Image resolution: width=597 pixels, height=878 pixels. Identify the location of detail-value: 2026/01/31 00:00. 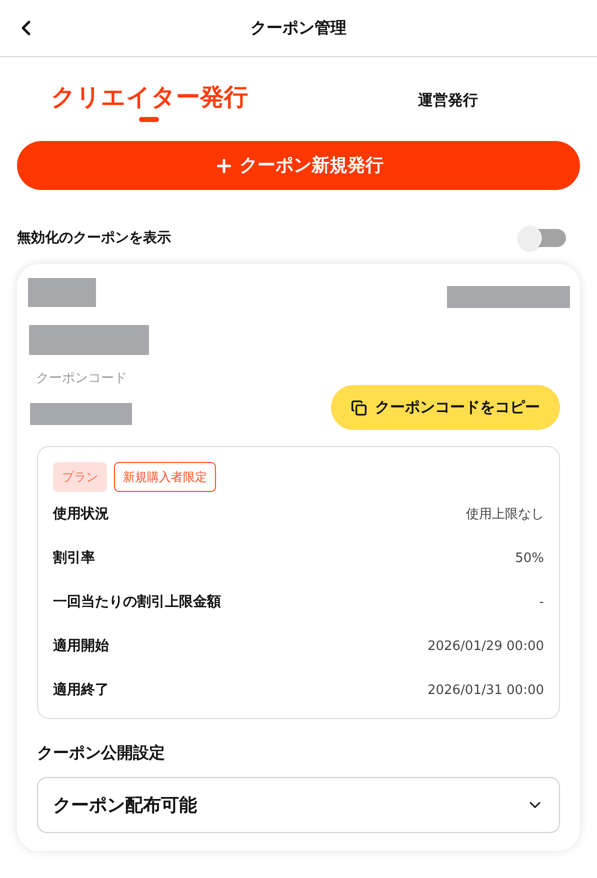
(485, 691).